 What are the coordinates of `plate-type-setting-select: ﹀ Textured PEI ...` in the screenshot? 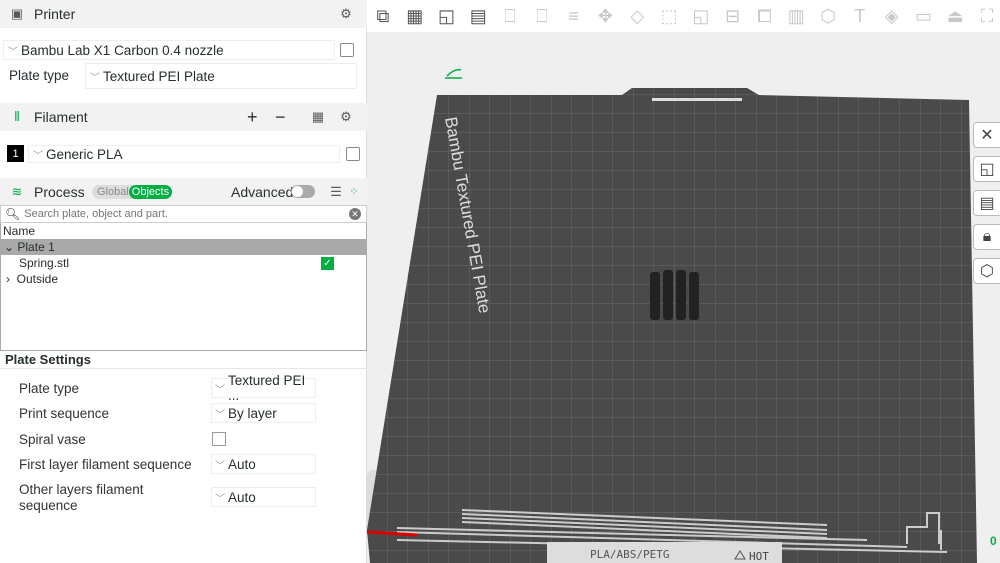 It's located at (263, 388).